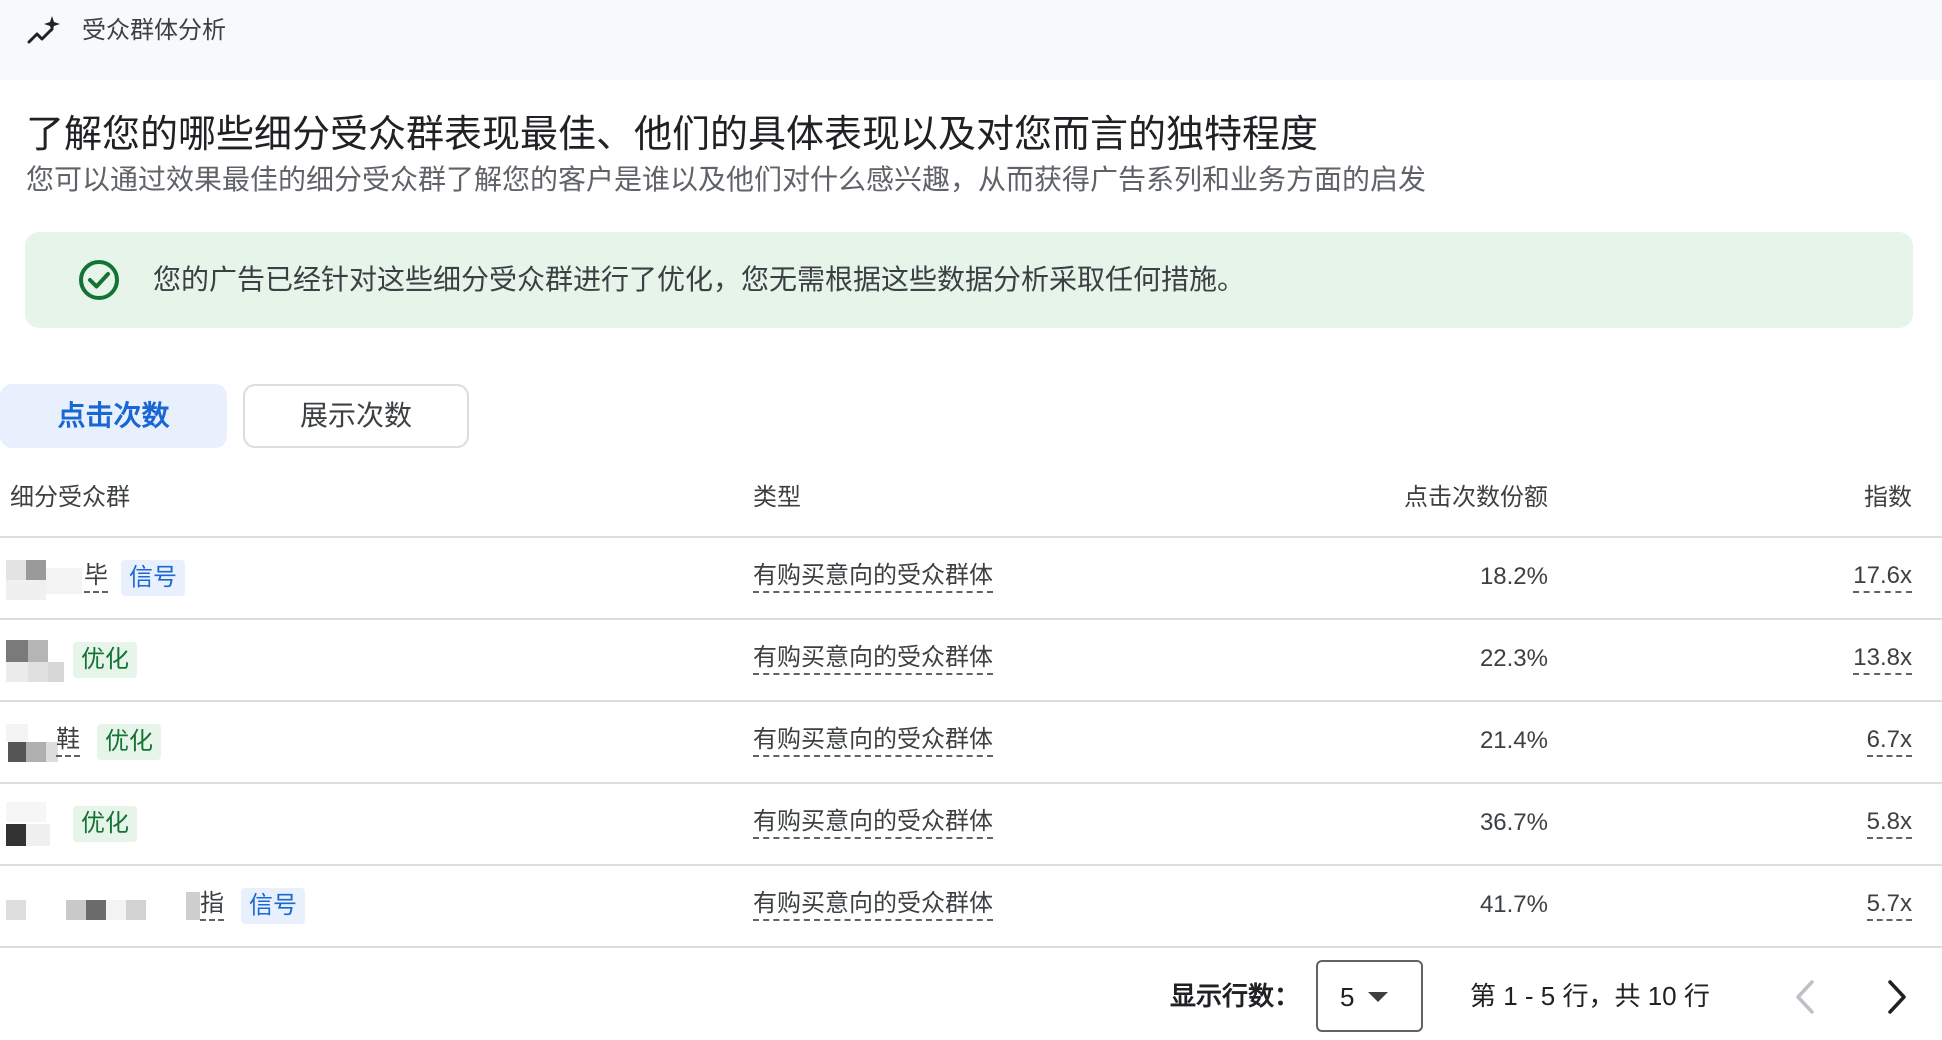 Image resolution: width=1942 pixels, height=1040 pixels. What do you see at coordinates (1806, 997) in the screenshot?
I see `chevron-left-icon` at bounding box center [1806, 997].